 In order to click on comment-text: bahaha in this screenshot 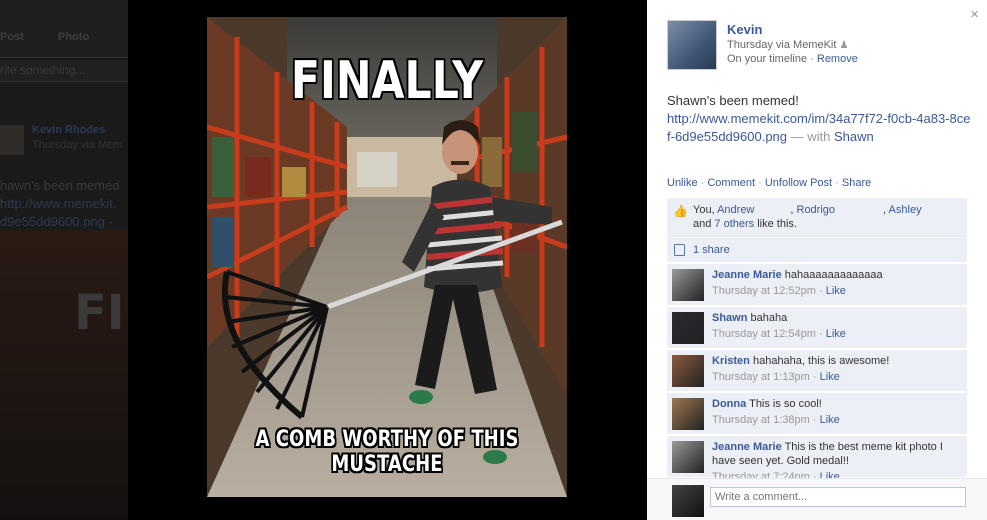, I will do `click(769, 318)`.